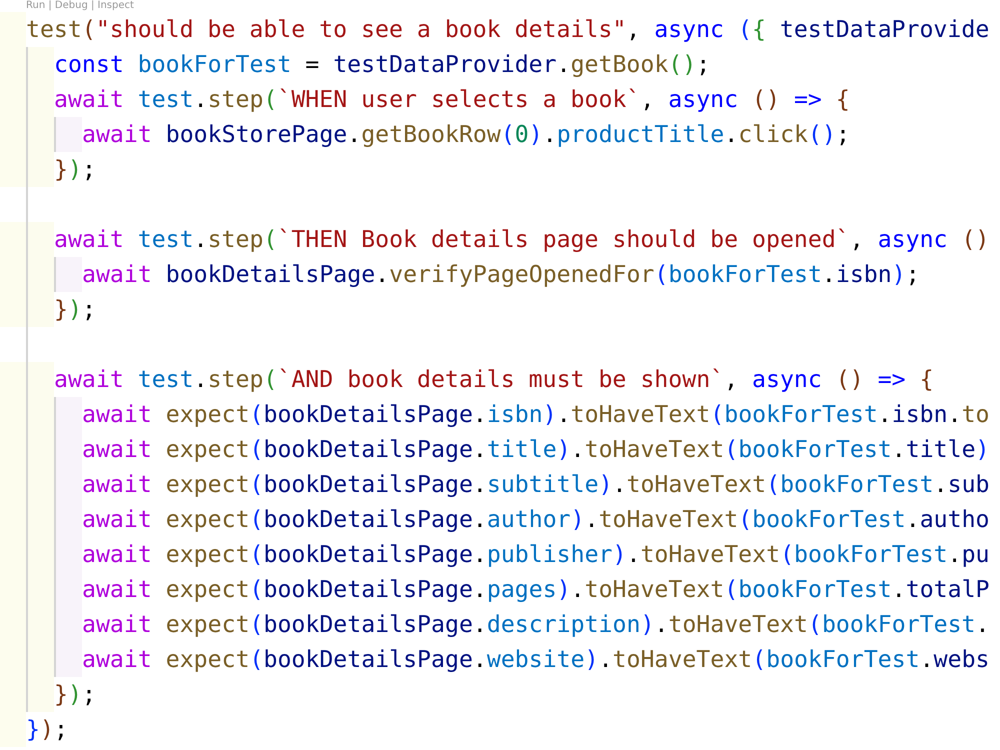 The image size is (1000, 750). What do you see at coordinates (495, 239) in the screenshot?
I see `code-line: await test.step(`THEN Book details page should be opened`, async ()` at bounding box center [495, 239].